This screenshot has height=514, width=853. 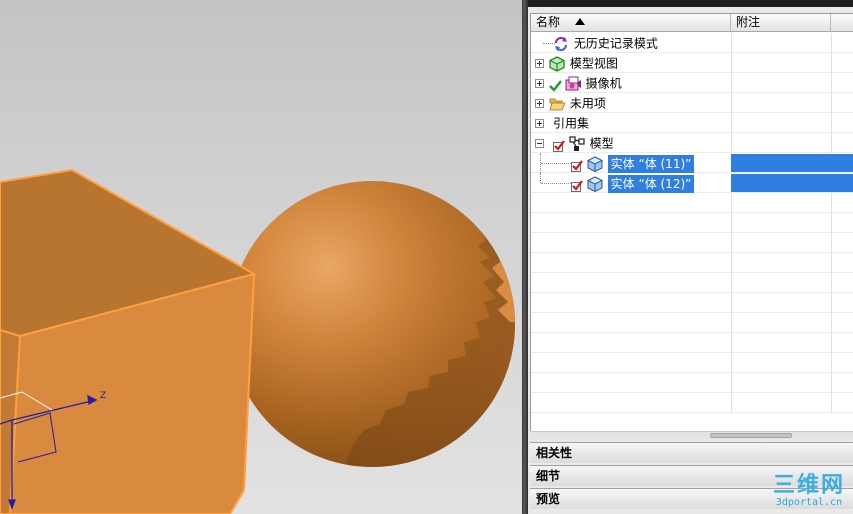 What do you see at coordinates (691, 452) in the screenshot?
I see `section-relations: 相关性` at bounding box center [691, 452].